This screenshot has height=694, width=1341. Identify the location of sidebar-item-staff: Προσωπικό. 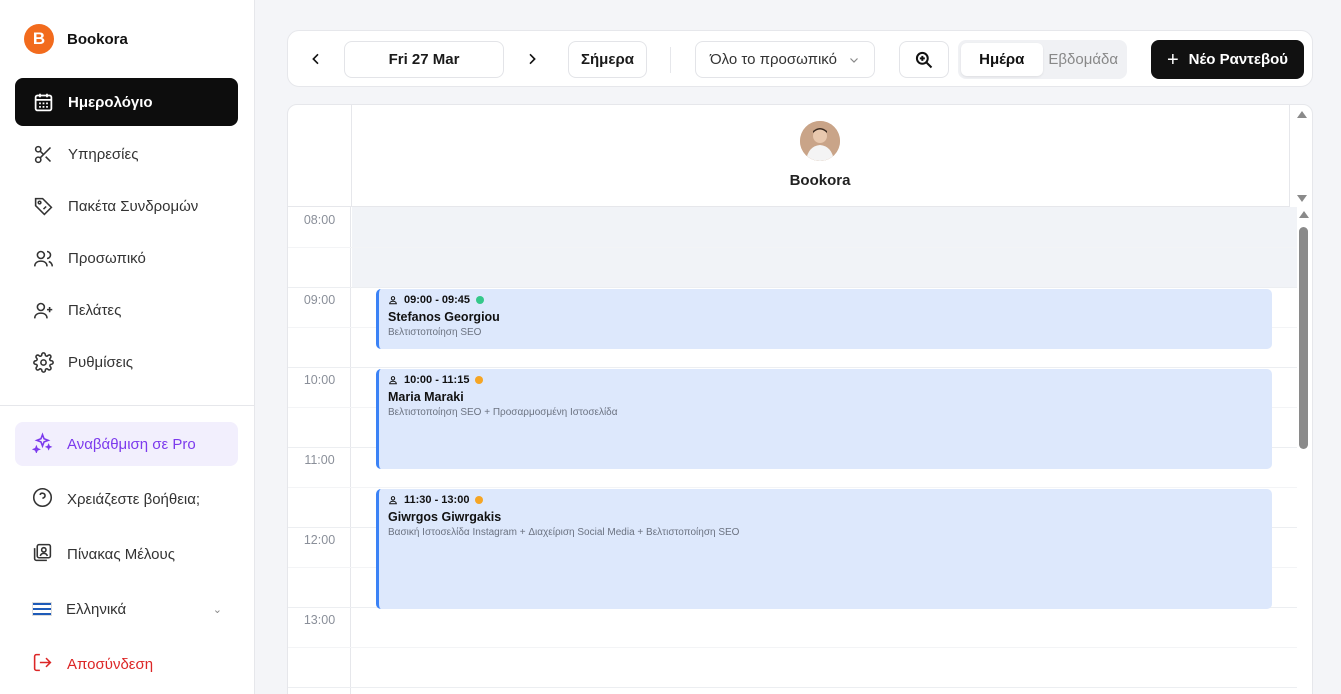
(126, 258).